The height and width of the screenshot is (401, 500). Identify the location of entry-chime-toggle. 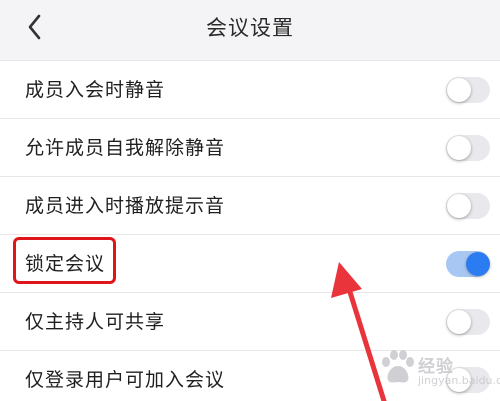
(468, 206).